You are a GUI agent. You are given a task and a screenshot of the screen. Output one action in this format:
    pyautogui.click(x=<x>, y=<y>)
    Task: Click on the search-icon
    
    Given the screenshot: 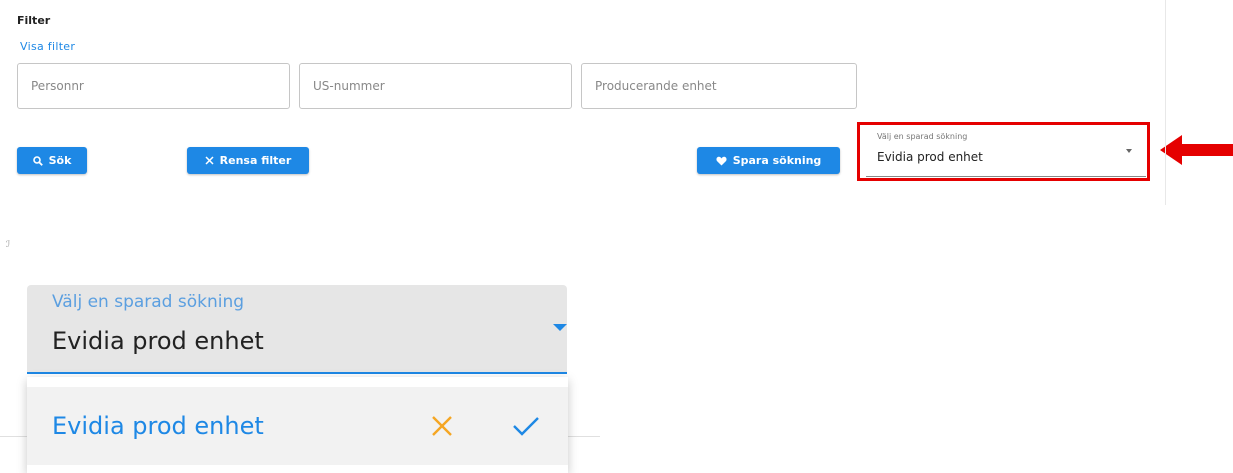 What is the action you would take?
    pyautogui.click(x=37, y=160)
    